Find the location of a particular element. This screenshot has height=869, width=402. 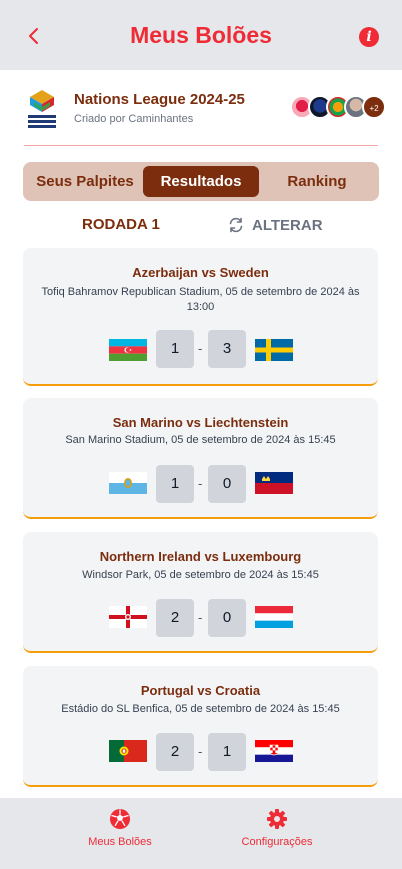

nav-label: Configurações is located at coordinates (277, 842).